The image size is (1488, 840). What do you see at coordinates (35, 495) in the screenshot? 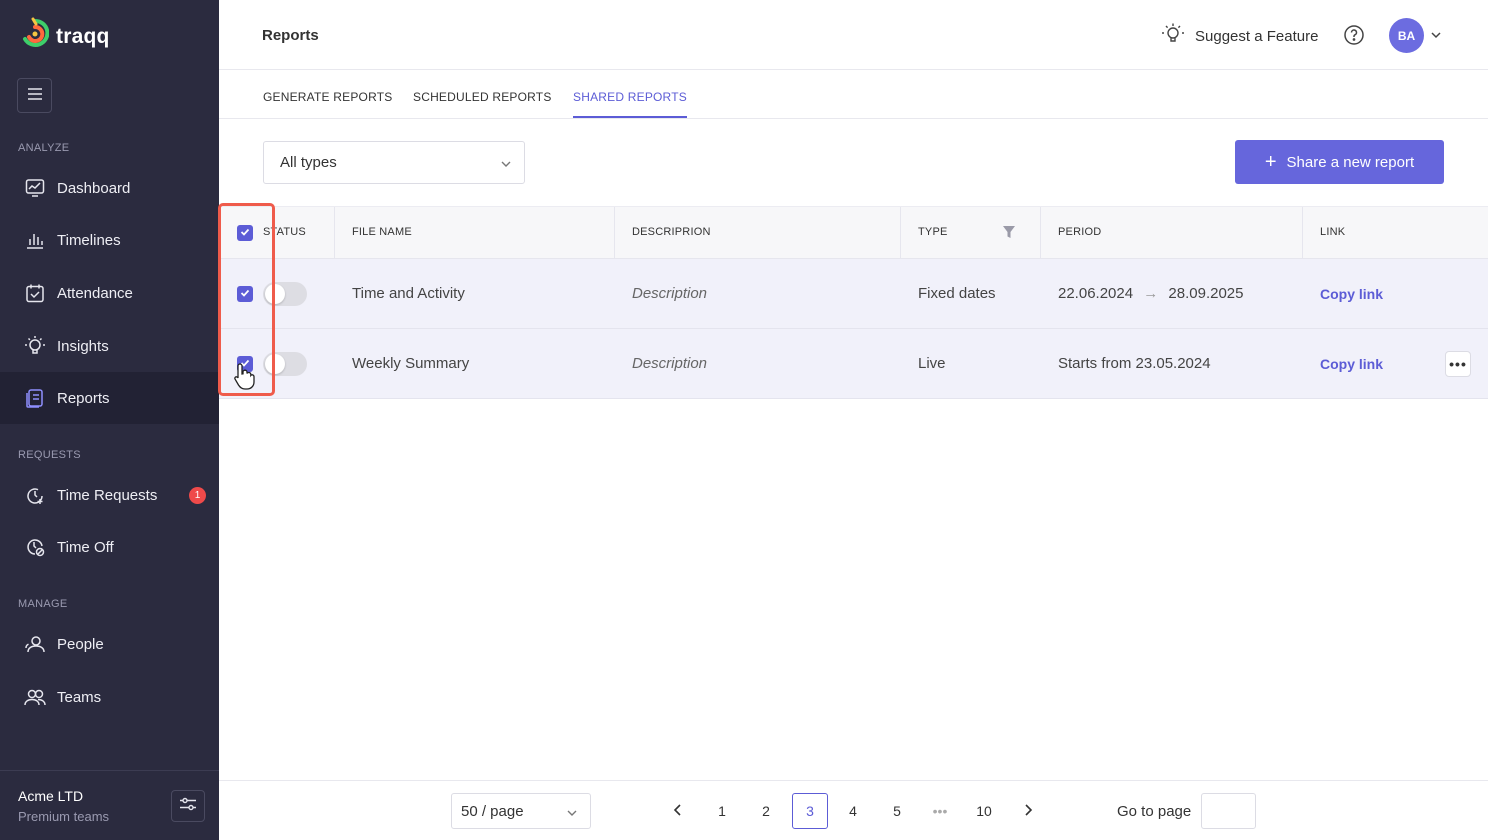
I see `time-request-icon` at bounding box center [35, 495].